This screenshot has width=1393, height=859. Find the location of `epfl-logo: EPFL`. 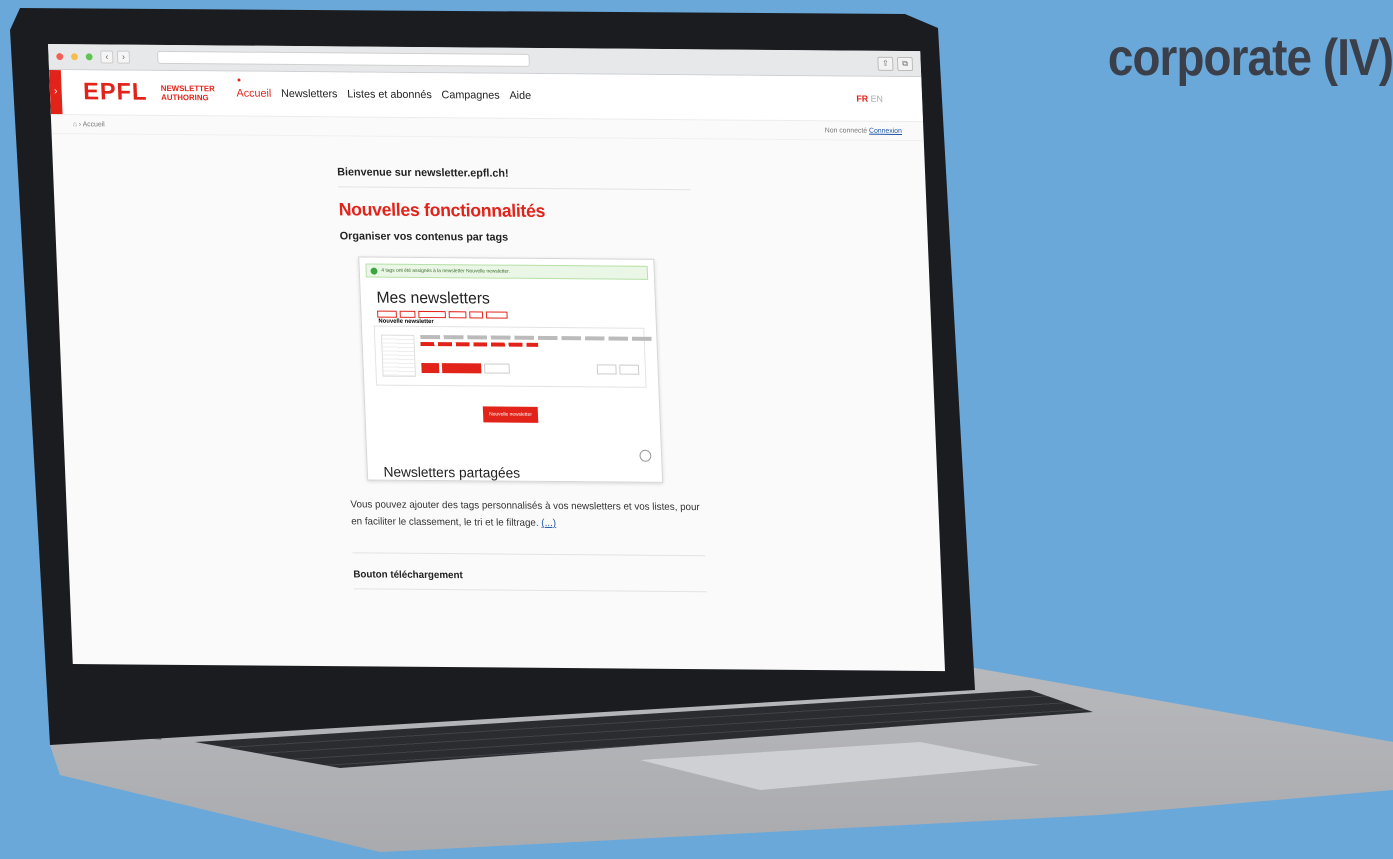

epfl-logo: EPFL is located at coordinates (115, 92).